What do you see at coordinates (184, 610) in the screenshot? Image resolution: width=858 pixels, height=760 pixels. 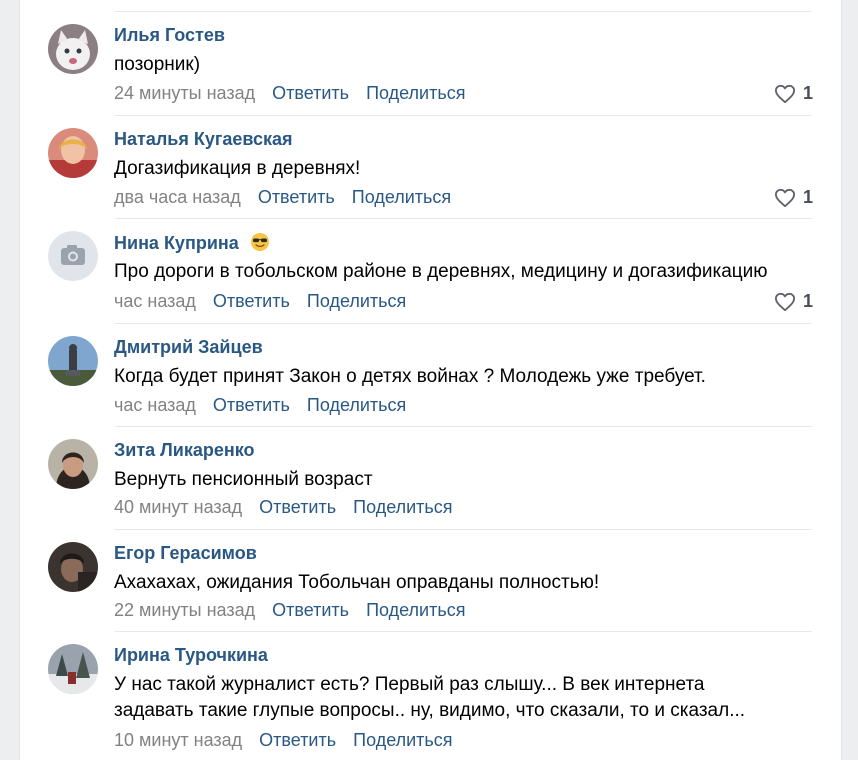 I see `comment-time: 22 минуты назад` at bounding box center [184, 610].